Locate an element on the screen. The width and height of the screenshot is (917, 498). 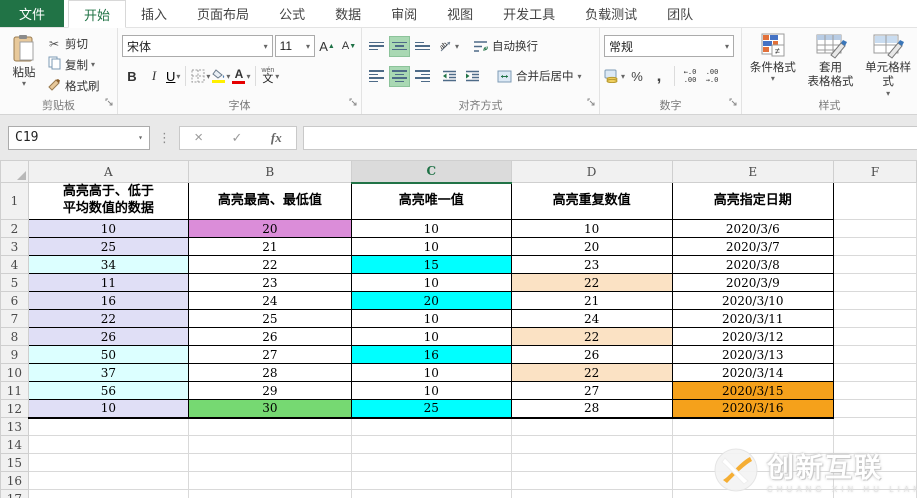
number-format-select: 常规 ▾ is located at coordinates (669, 46).